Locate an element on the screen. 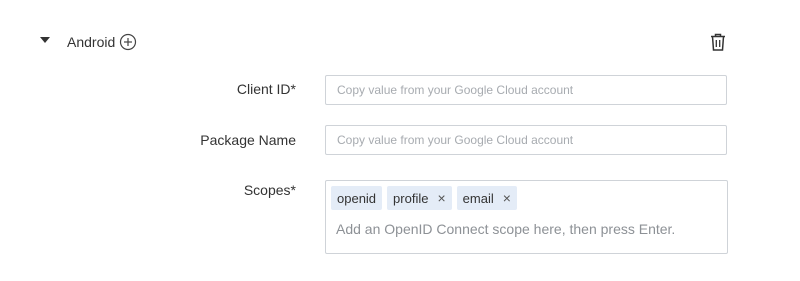  chip-label: openid is located at coordinates (357, 198).